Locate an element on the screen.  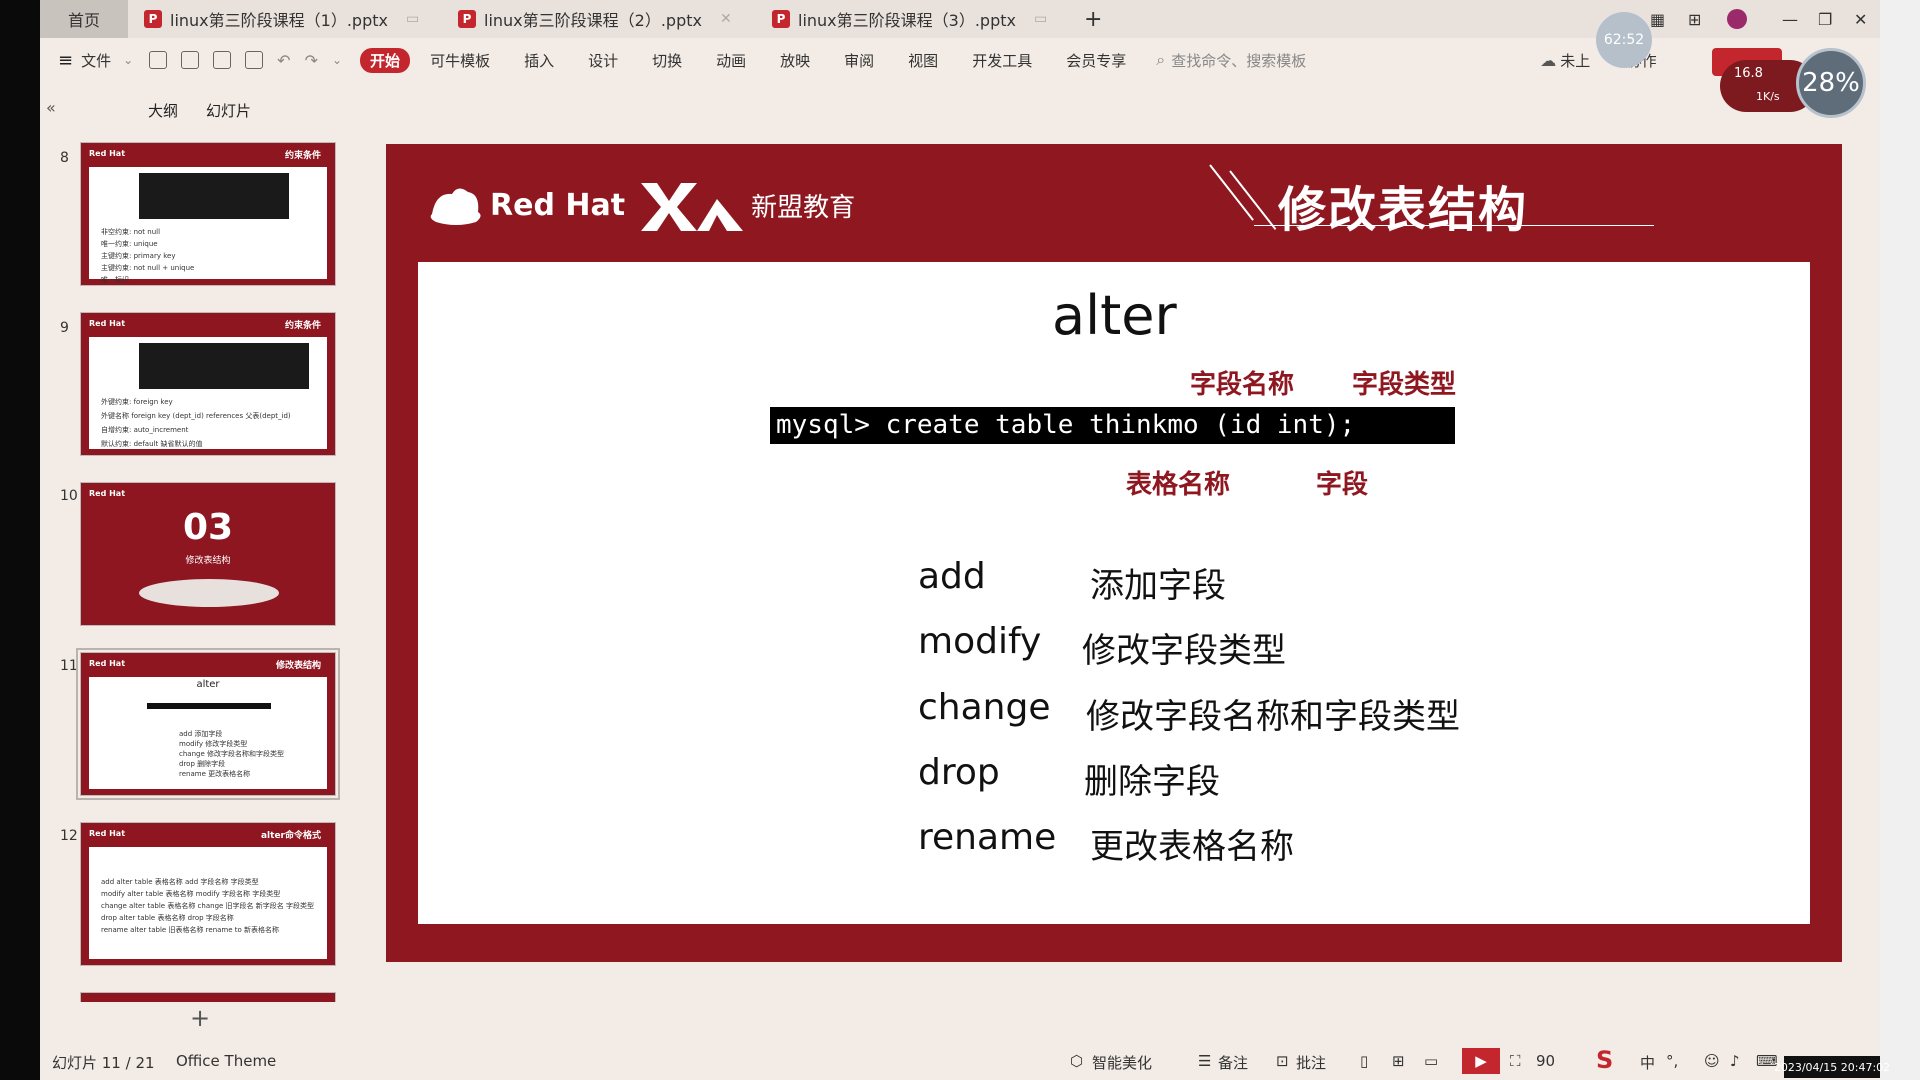
thumb-title: 修改表结构 is located at coordinates (298, 666).